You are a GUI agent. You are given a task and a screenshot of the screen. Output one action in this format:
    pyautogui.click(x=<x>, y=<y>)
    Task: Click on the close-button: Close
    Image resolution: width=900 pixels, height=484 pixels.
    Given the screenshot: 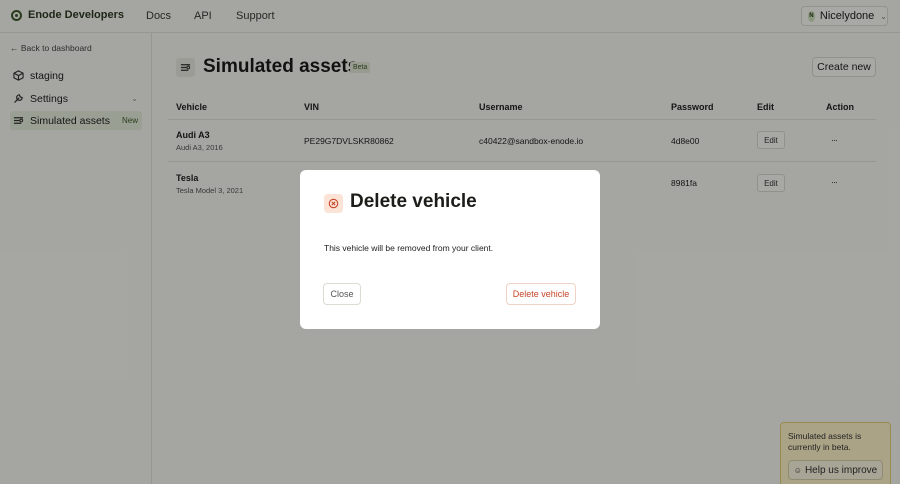 What is the action you would take?
    pyautogui.click(x=342, y=294)
    